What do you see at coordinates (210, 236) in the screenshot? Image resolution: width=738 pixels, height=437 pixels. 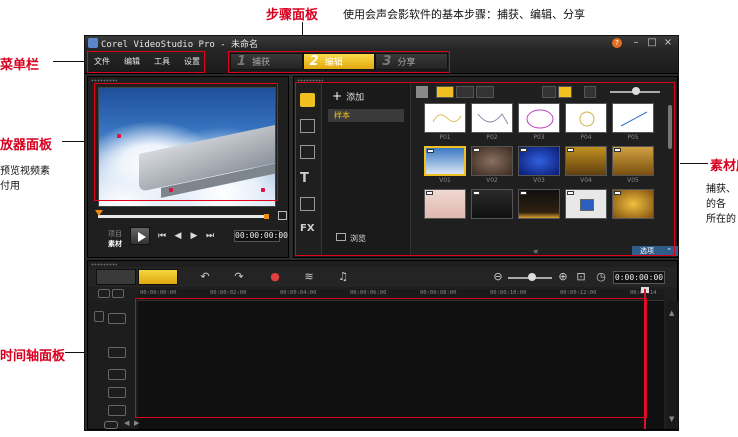 I see `end-icon: ⏭` at bounding box center [210, 236].